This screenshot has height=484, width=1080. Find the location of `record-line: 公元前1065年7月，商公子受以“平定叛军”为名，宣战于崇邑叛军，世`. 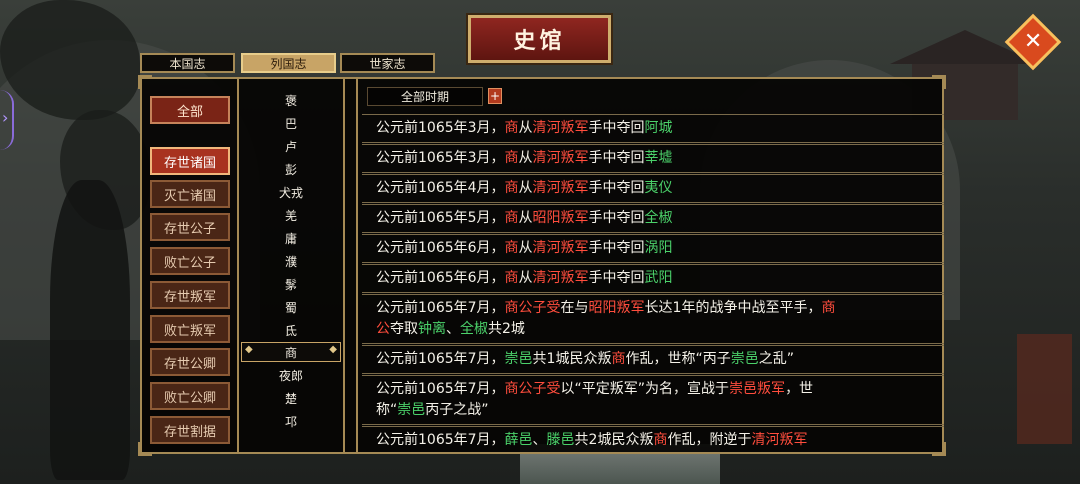

record-line: 公元前1065年7月，商公子受以“平定叛军”为名，宣战于崇邑叛军，世 is located at coordinates (653, 389).